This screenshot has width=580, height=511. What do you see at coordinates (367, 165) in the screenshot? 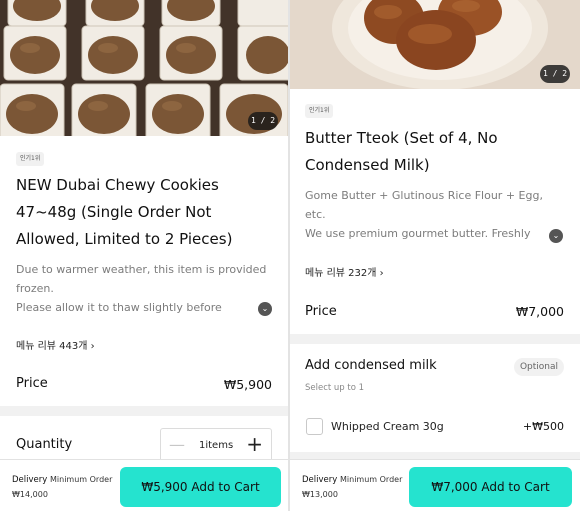
I see `title-line: Condensed Milk)` at bounding box center [367, 165].